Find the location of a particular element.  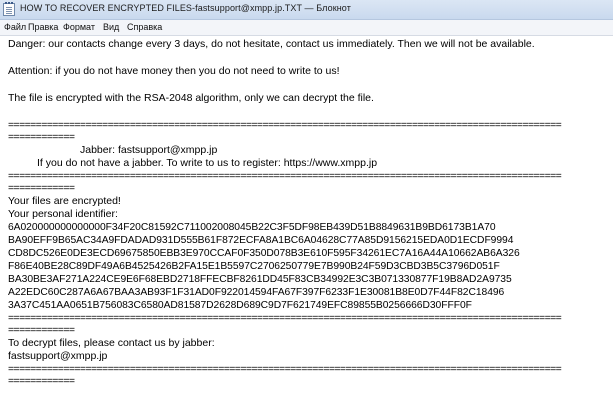

notepad-icon is located at coordinates (9, 9).